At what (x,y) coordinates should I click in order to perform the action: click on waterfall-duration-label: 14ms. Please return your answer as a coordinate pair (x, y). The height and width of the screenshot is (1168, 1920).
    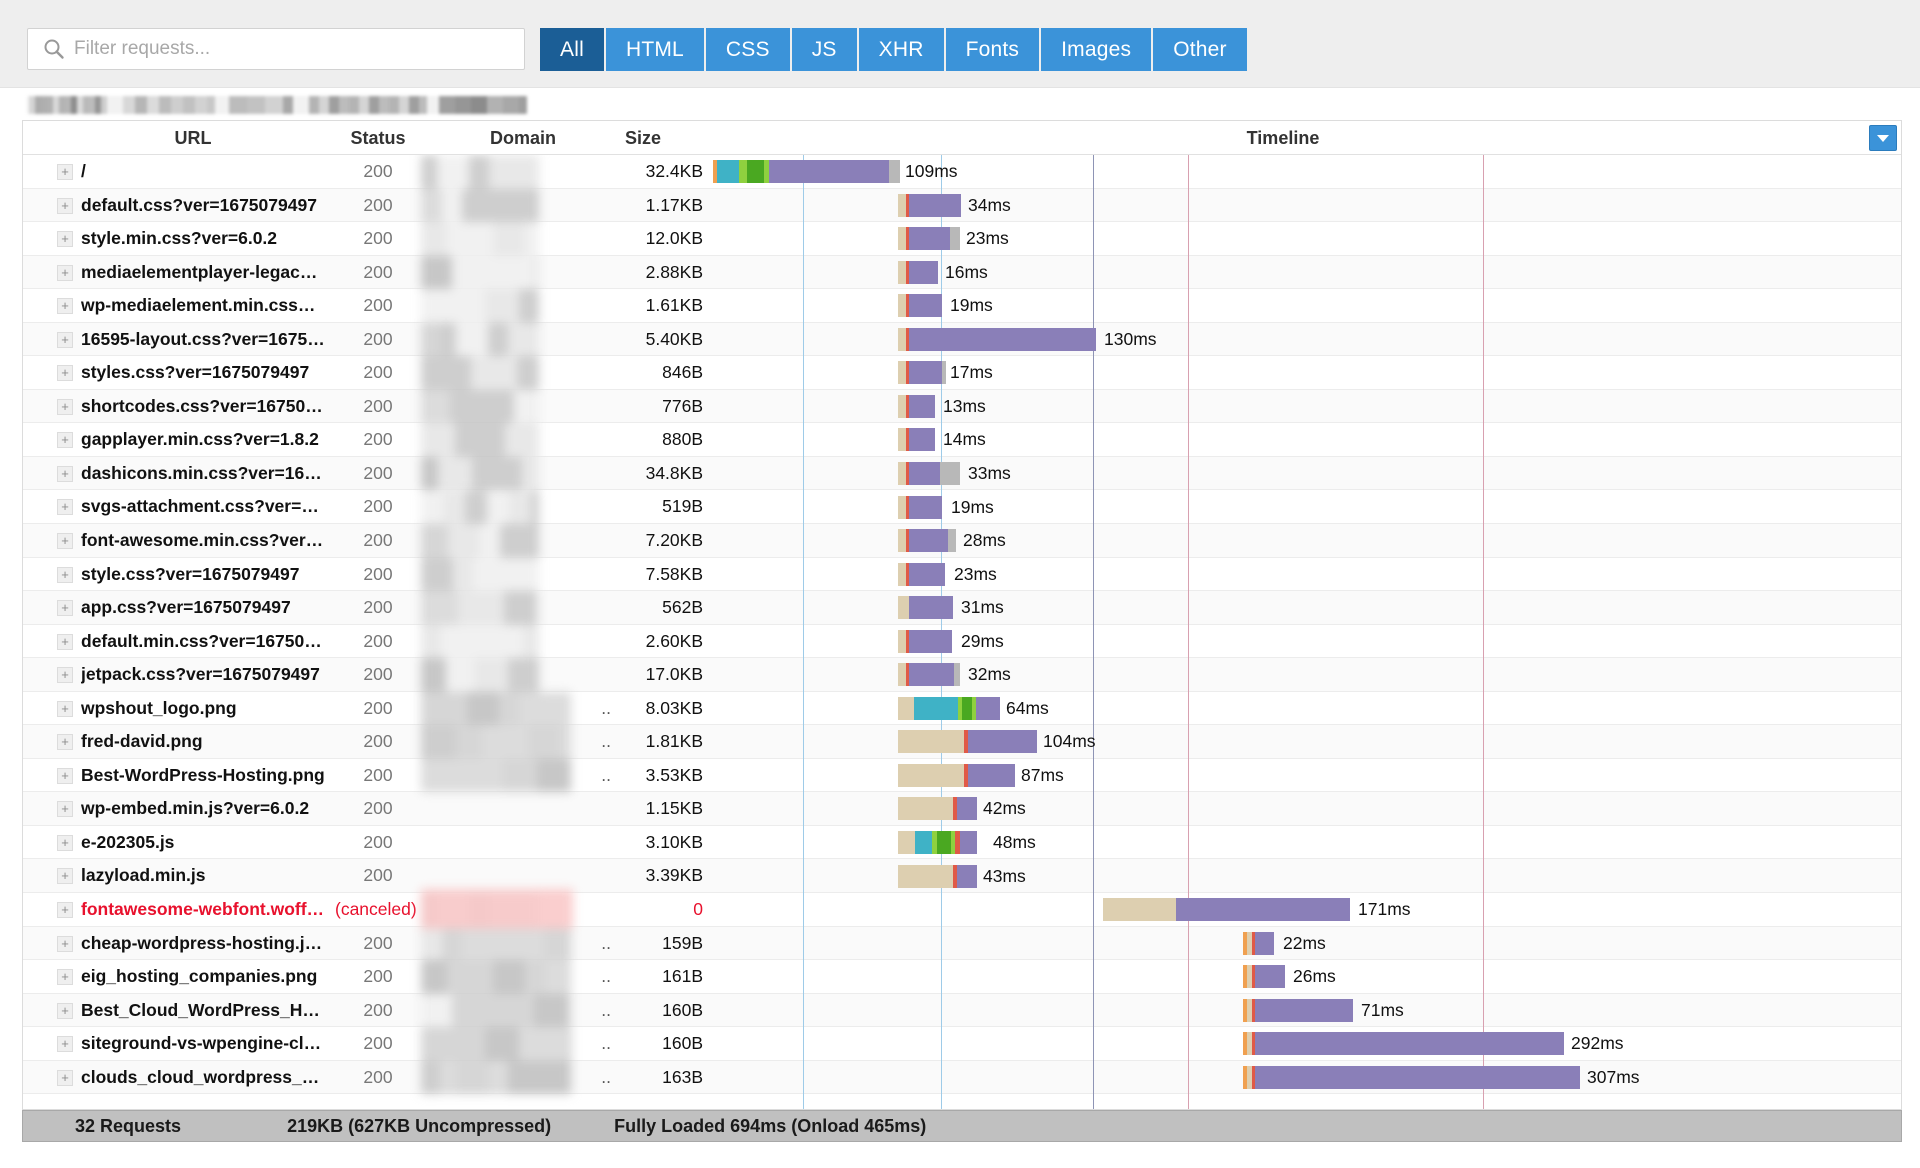
    Looking at the image, I should click on (964, 439).